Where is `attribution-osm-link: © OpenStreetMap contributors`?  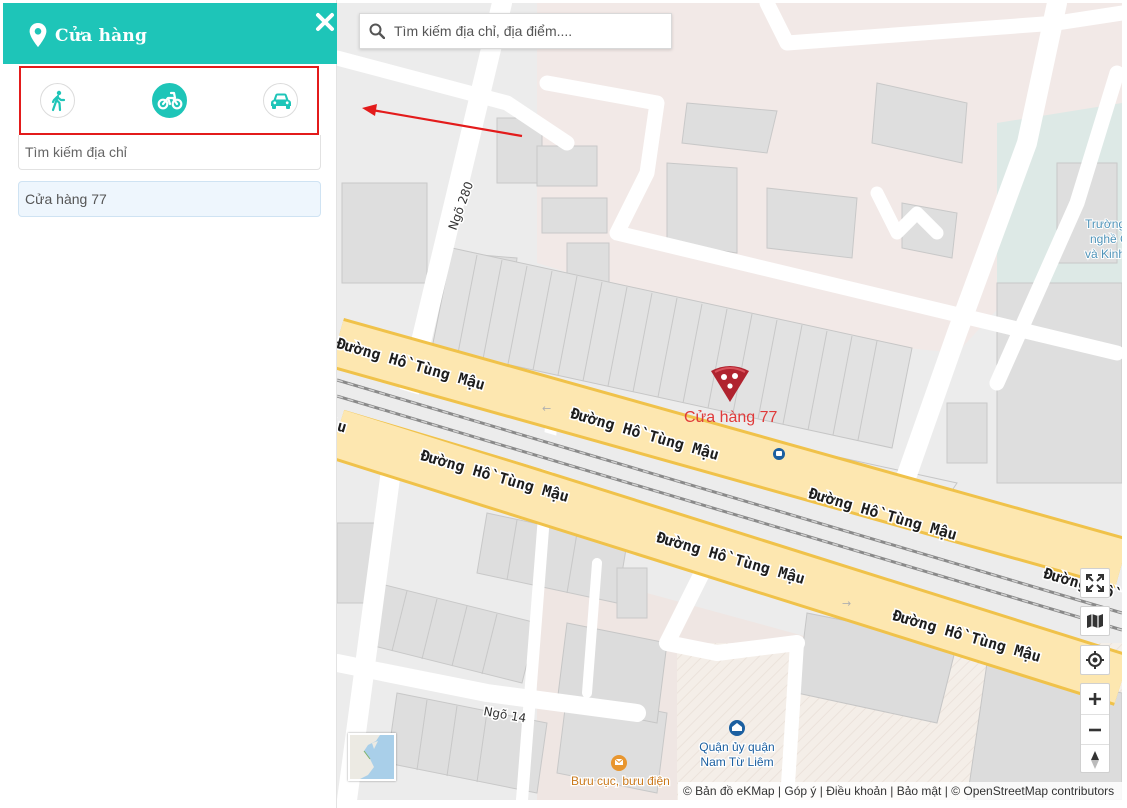
attribution-osm-link: © OpenStreetMap contributors is located at coordinates (1032, 791).